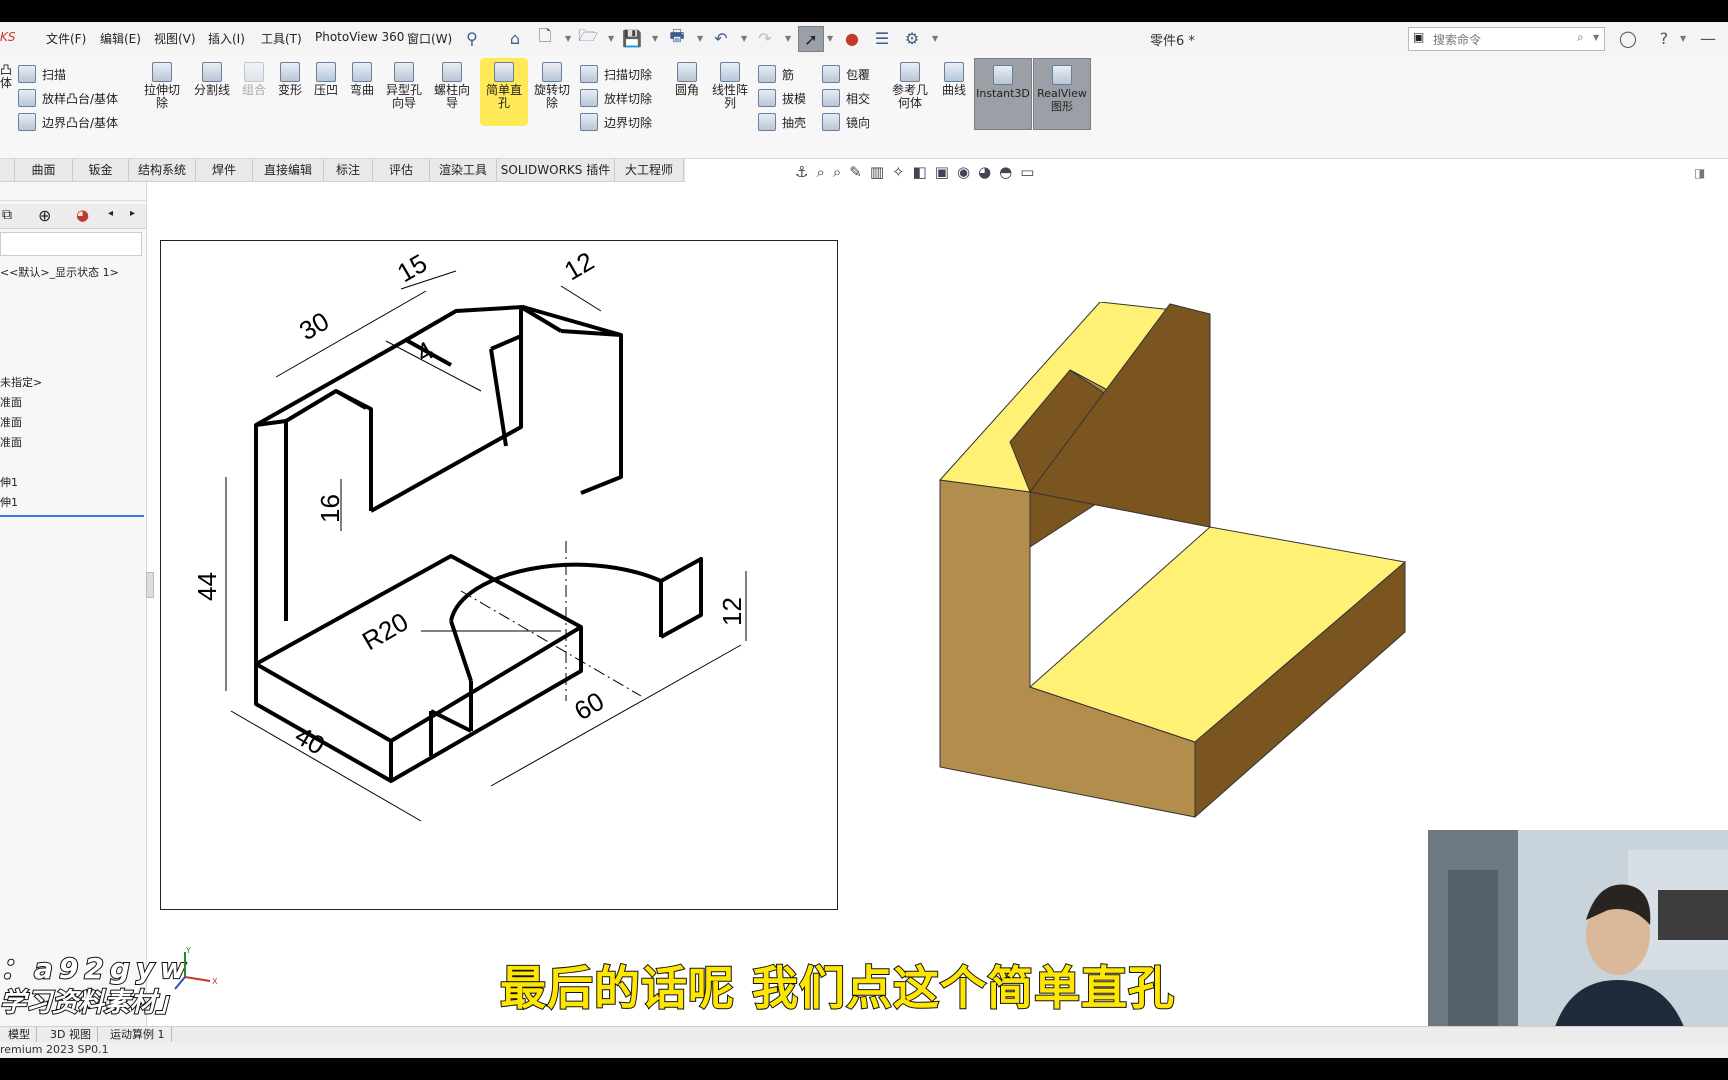 The image size is (1728, 1080). Describe the element at coordinates (224, 170) in the screenshot. I see `tab-weldments: 焊件` at that location.